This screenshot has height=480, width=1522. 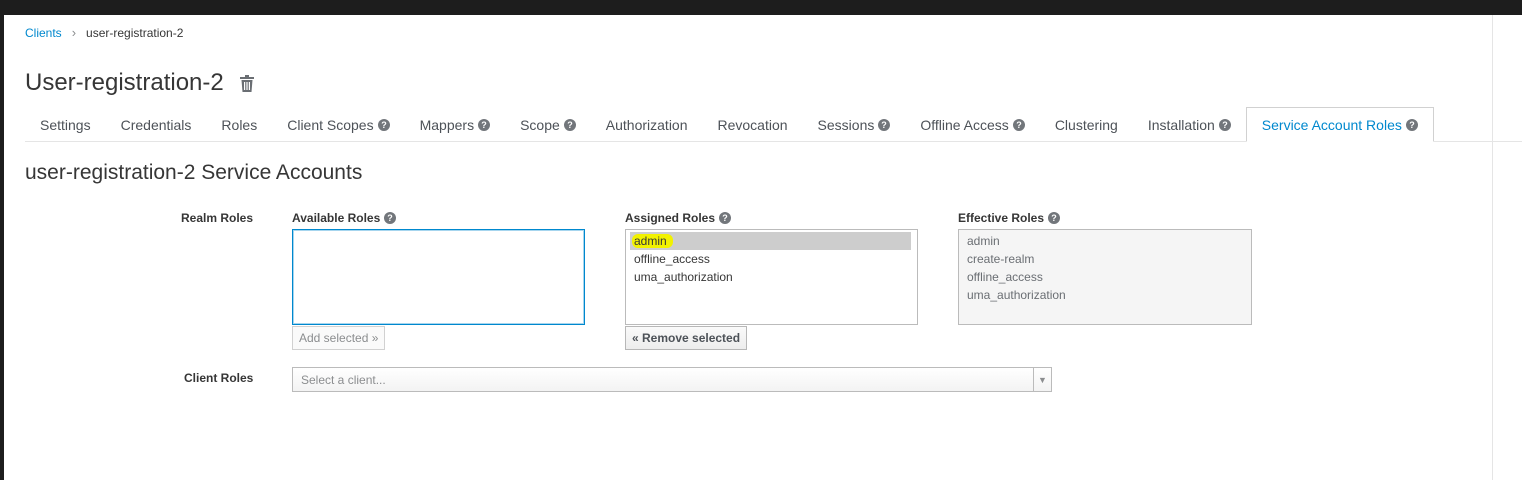 I want to click on tab-sessions: Sessions?, so click(x=854, y=124).